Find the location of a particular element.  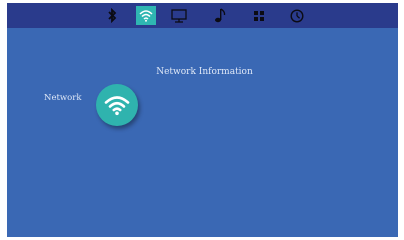

music-icon is located at coordinates (220, 15).